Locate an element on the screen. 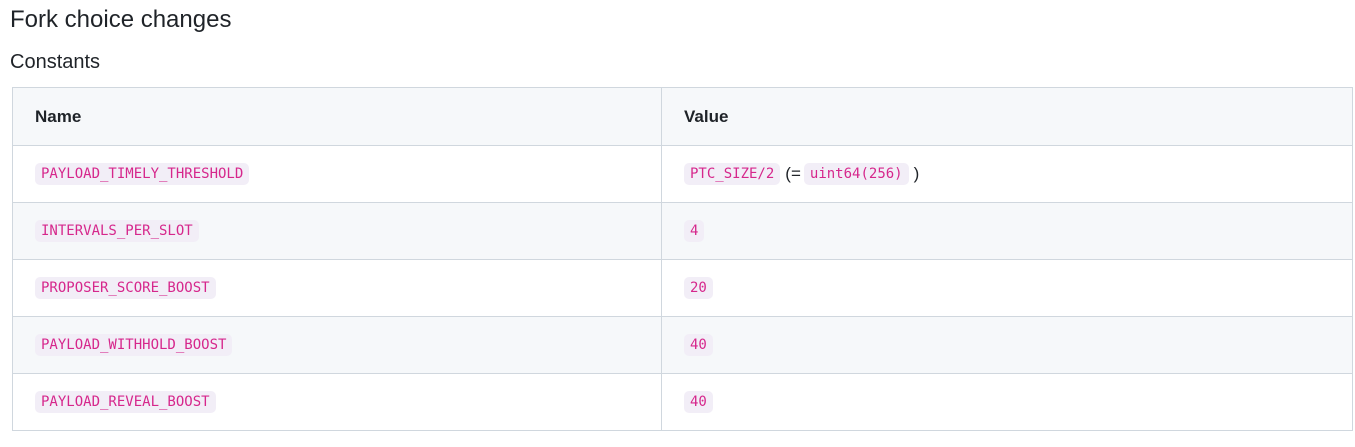 The height and width of the screenshot is (447, 1355). value-note-open: (= is located at coordinates (793, 173).